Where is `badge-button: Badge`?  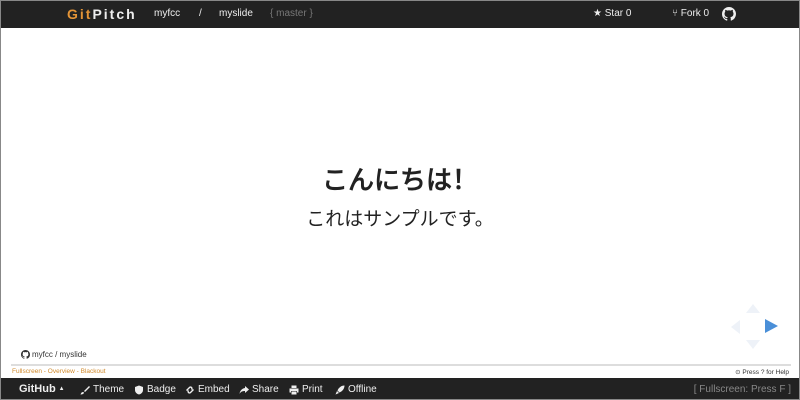
badge-button: Badge is located at coordinates (155, 389).